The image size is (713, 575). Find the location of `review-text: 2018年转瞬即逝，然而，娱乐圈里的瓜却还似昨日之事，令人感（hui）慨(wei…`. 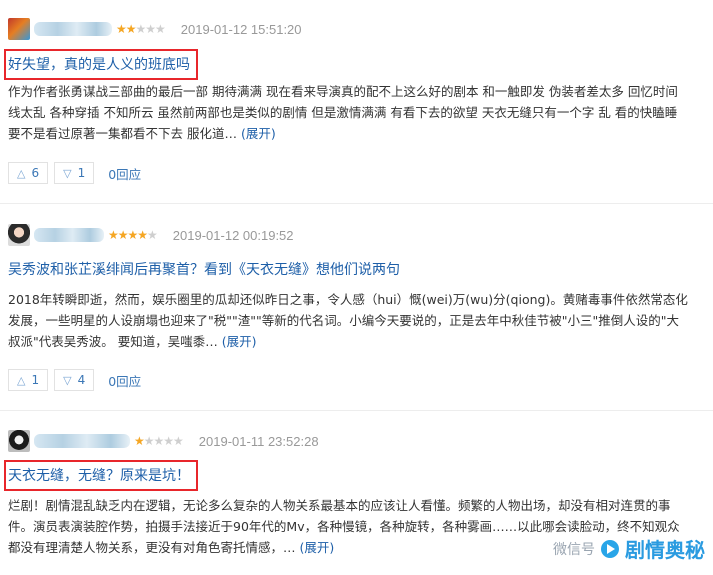

review-text: 2018年转瞬即逝，然而，娱乐圈里的瓜却还似昨日之事，令人感（hui）慨(wei… is located at coordinates (348, 320).